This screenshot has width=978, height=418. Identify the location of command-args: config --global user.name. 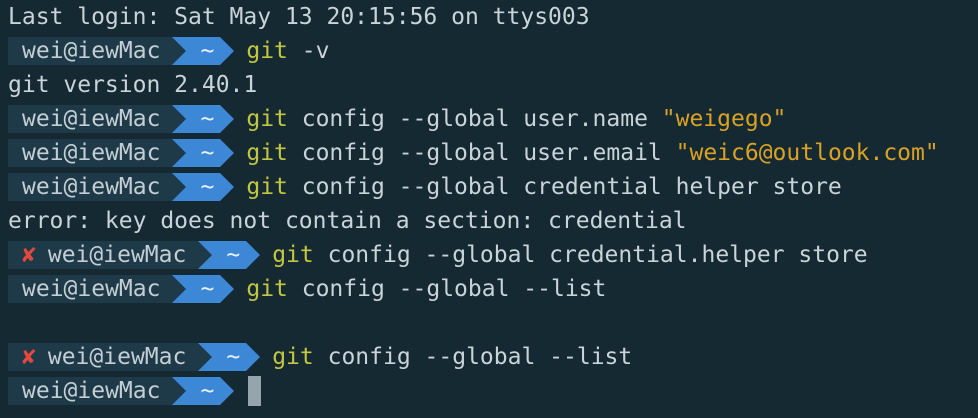
(474, 119).